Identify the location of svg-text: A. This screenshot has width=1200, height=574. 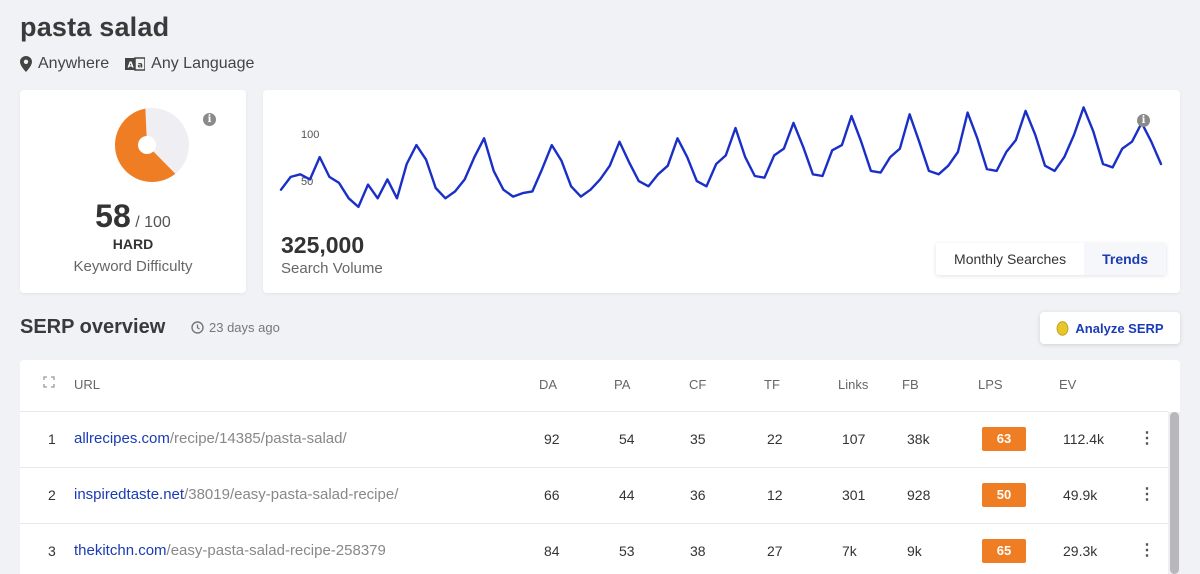
(131, 65).